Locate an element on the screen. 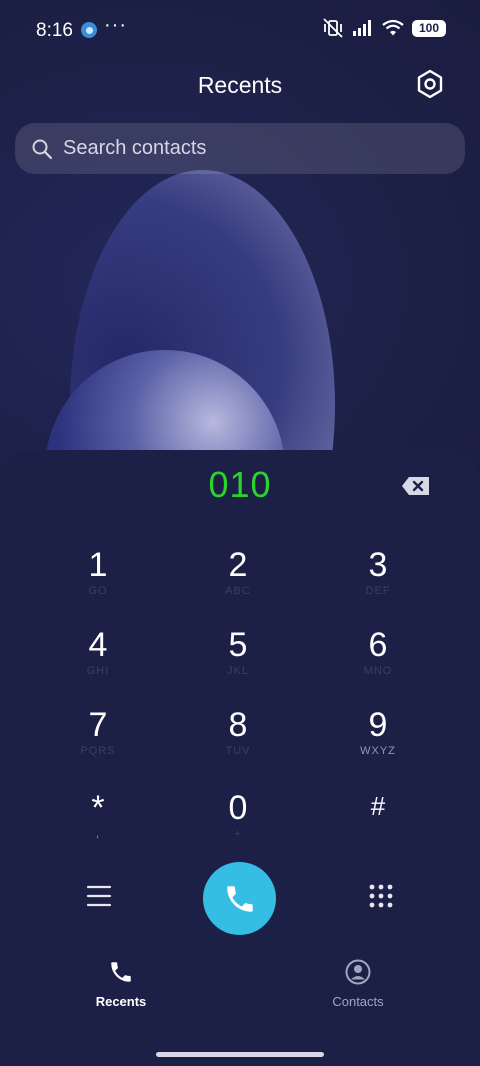 Image resolution: width=480 pixels, height=1066 pixels. dial-digit: 6 is located at coordinates (378, 645).